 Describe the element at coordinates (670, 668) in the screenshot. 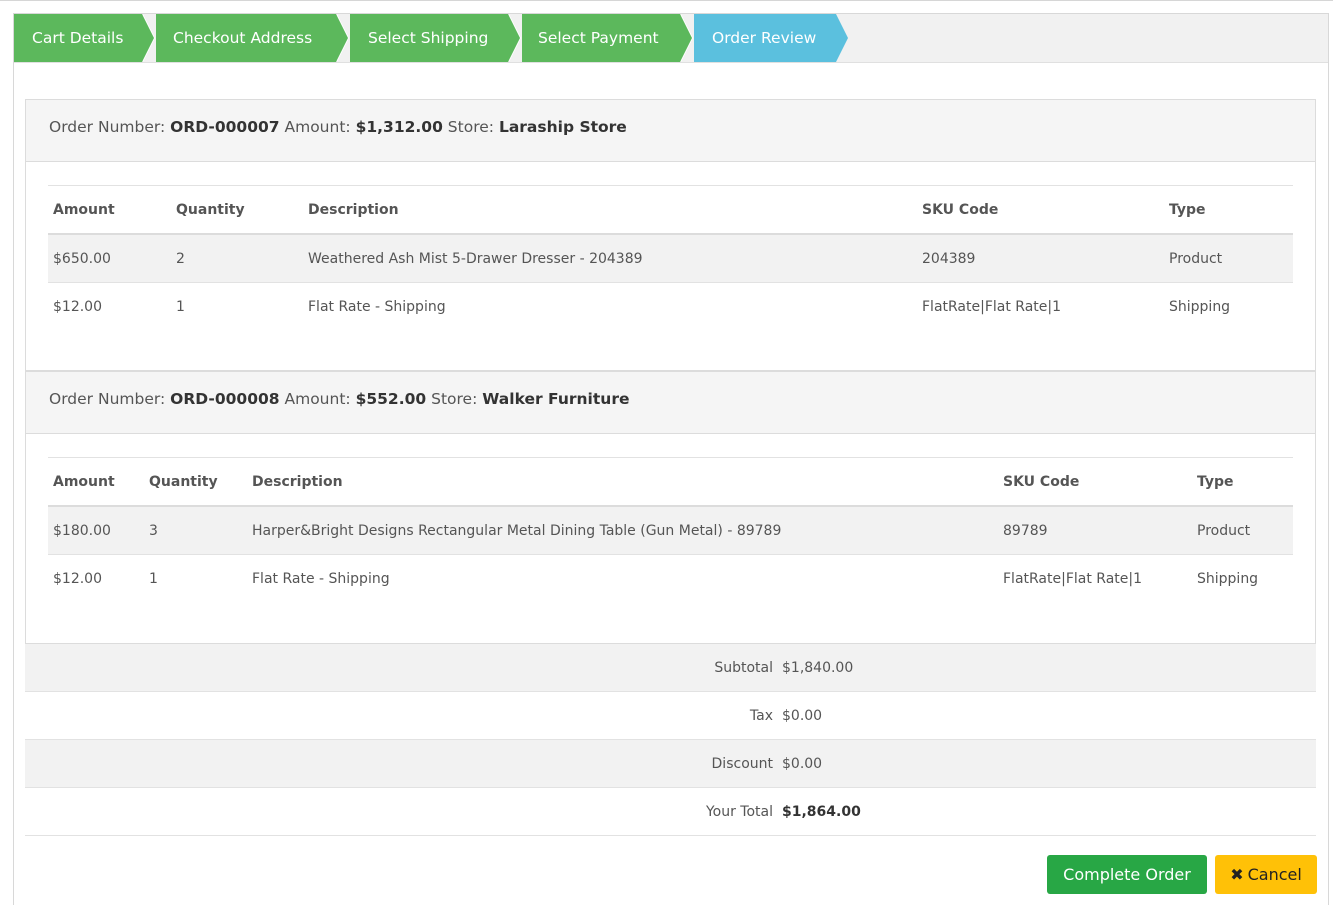

I see `subtotal-row: Subtotal $1,840.00` at that location.